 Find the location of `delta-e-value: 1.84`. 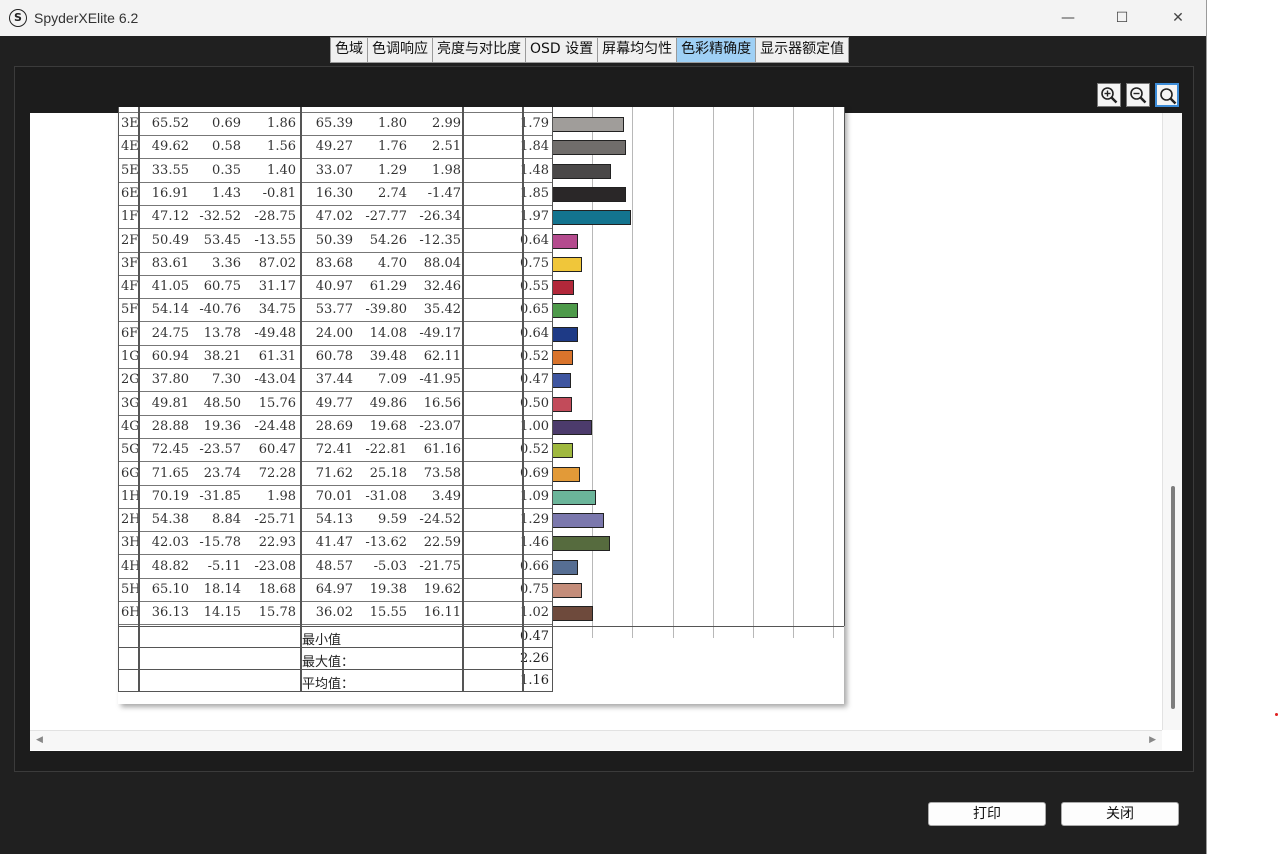

delta-e-value: 1.84 is located at coordinates (534, 147).